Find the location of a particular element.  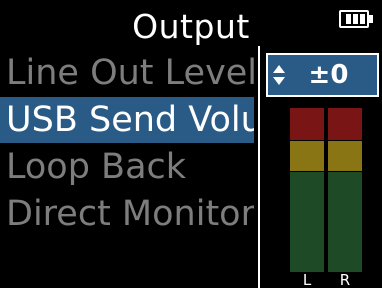

volume-value-box: ±0 is located at coordinates (322, 75).